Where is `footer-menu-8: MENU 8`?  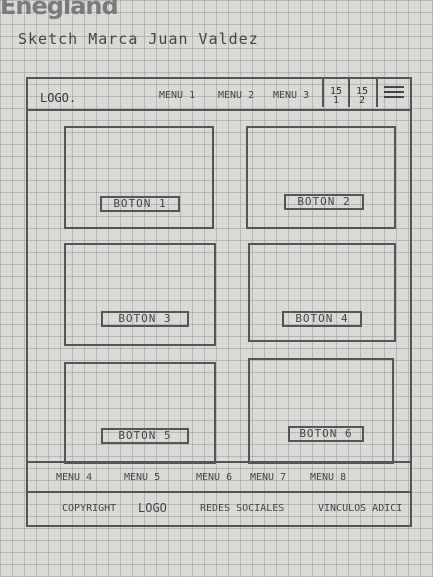 footer-menu-8: MENU 8 is located at coordinates (328, 477).